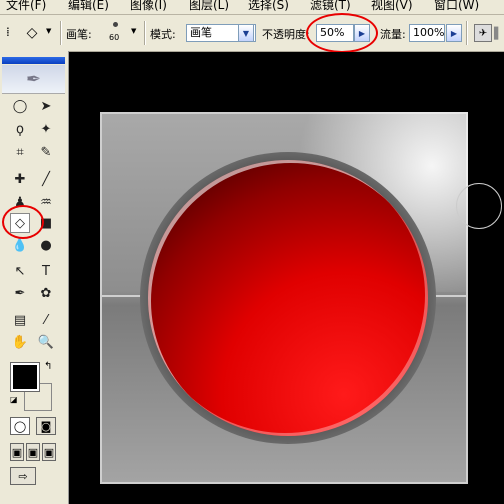 This screenshot has height=504, width=504. Describe the element at coordinates (20, 271) in the screenshot. I see `path-select-icon: ↖` at that location.